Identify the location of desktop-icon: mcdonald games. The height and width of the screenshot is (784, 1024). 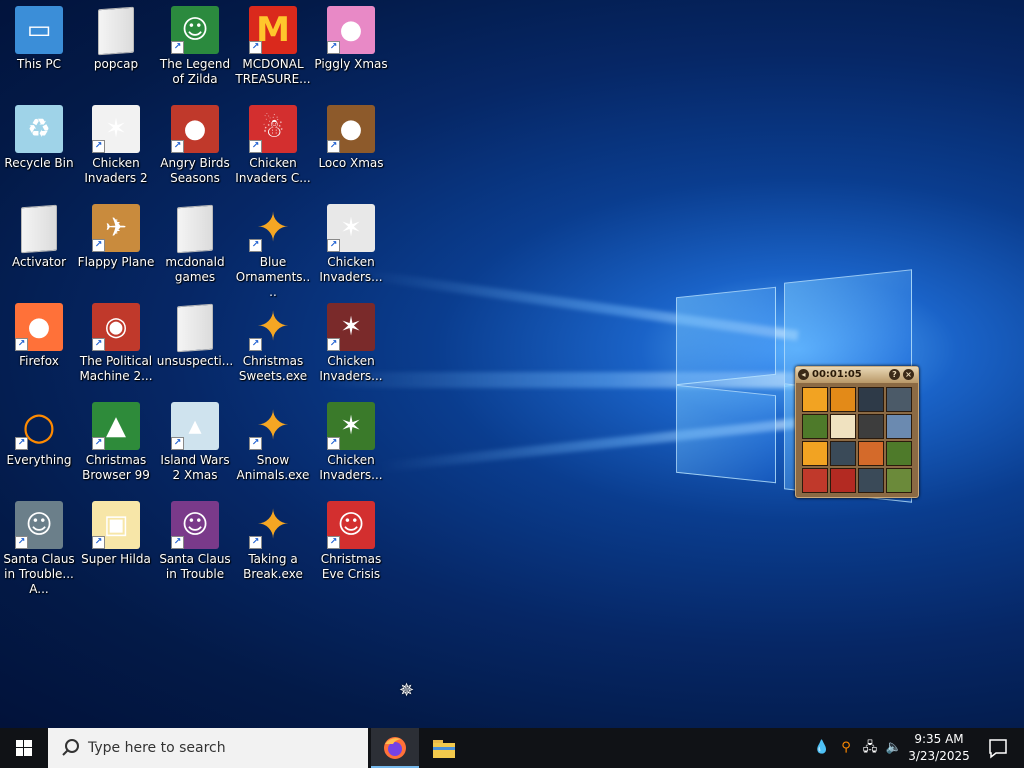
(195, 246).